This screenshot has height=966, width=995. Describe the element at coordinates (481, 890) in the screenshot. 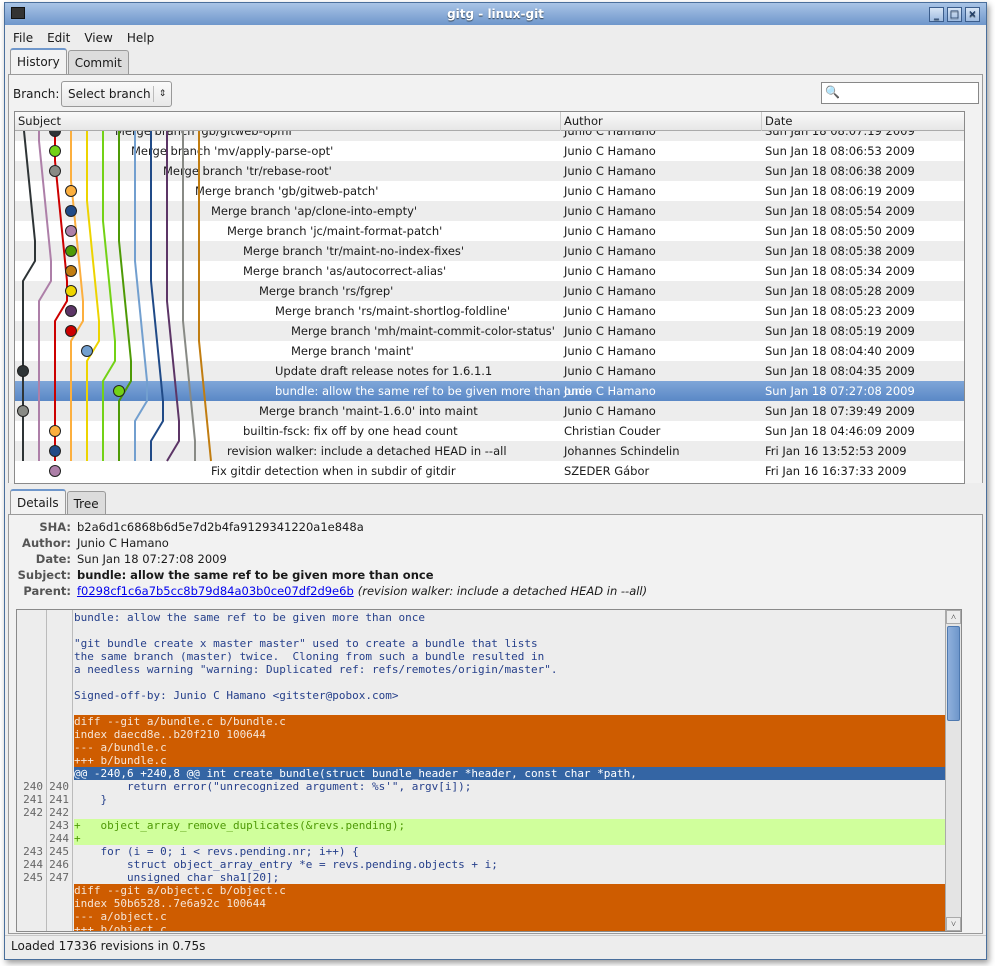

I see `diff-line-hdr: diff --git a/object.c b/object.c` at that location.